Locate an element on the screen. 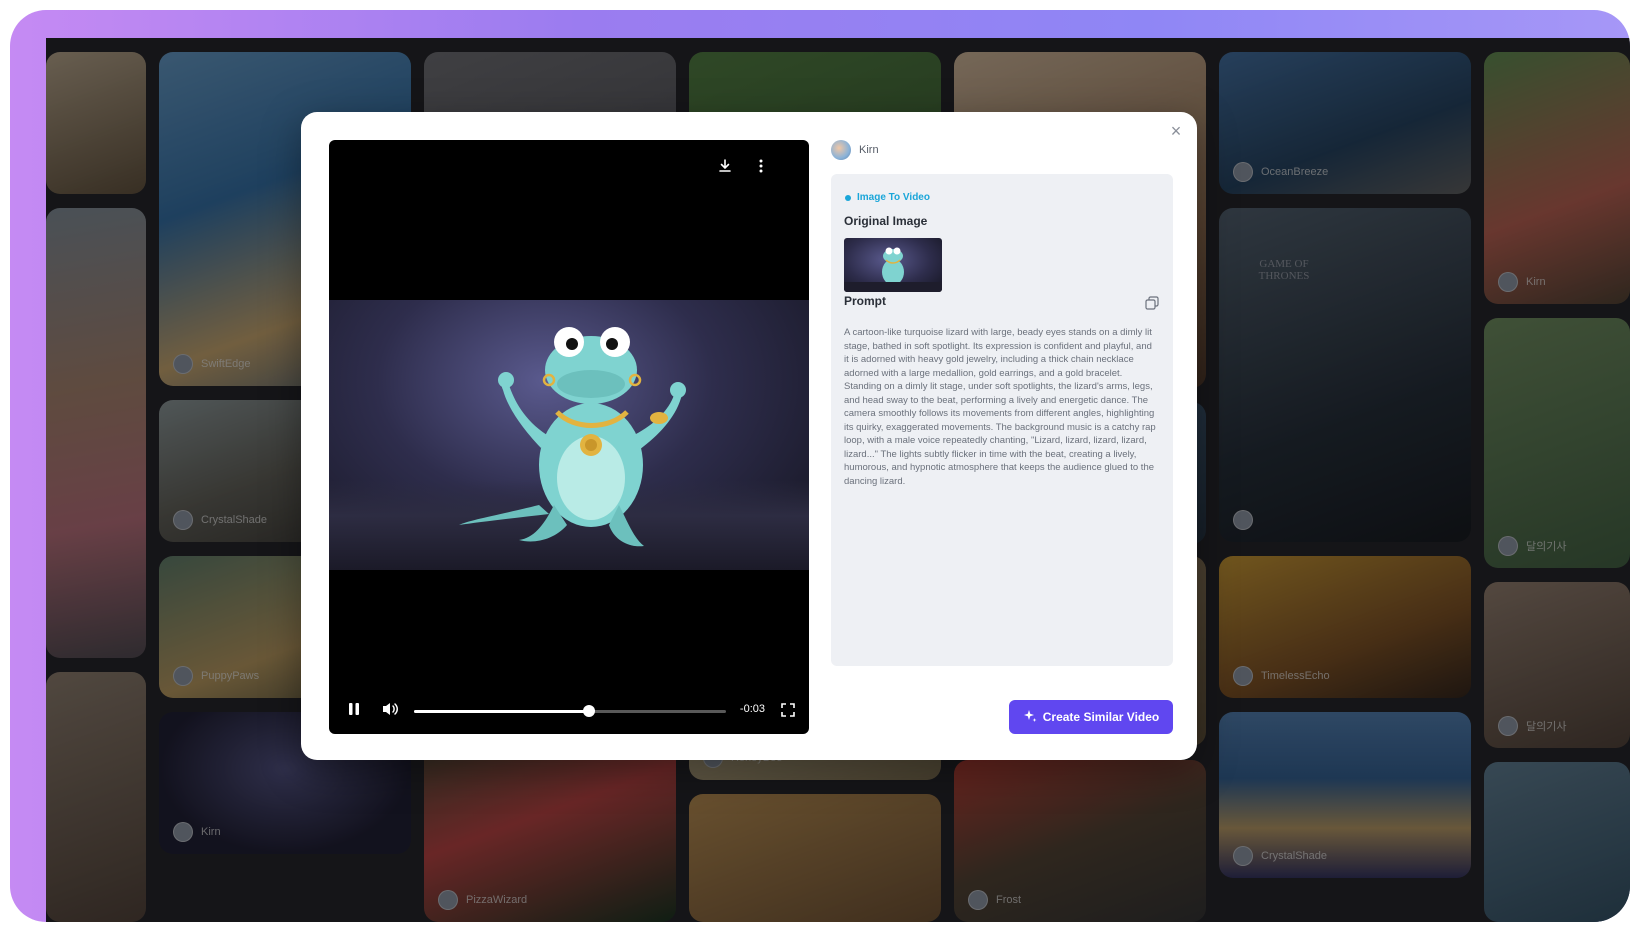 The width and height of the screenshot is (1640, 930). more-options-icon is located at coordinates (761, 168).